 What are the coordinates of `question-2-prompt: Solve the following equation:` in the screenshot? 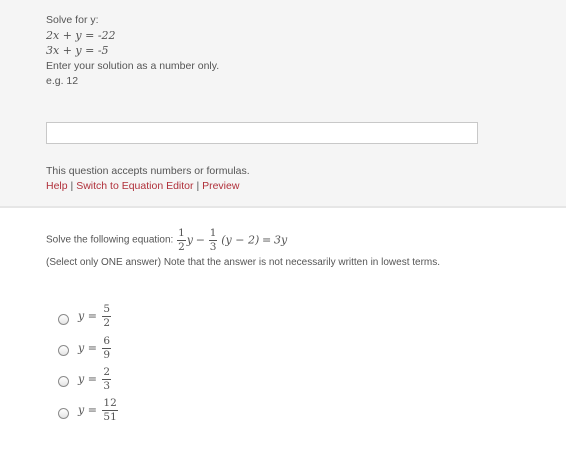 It's located at (110, 240).